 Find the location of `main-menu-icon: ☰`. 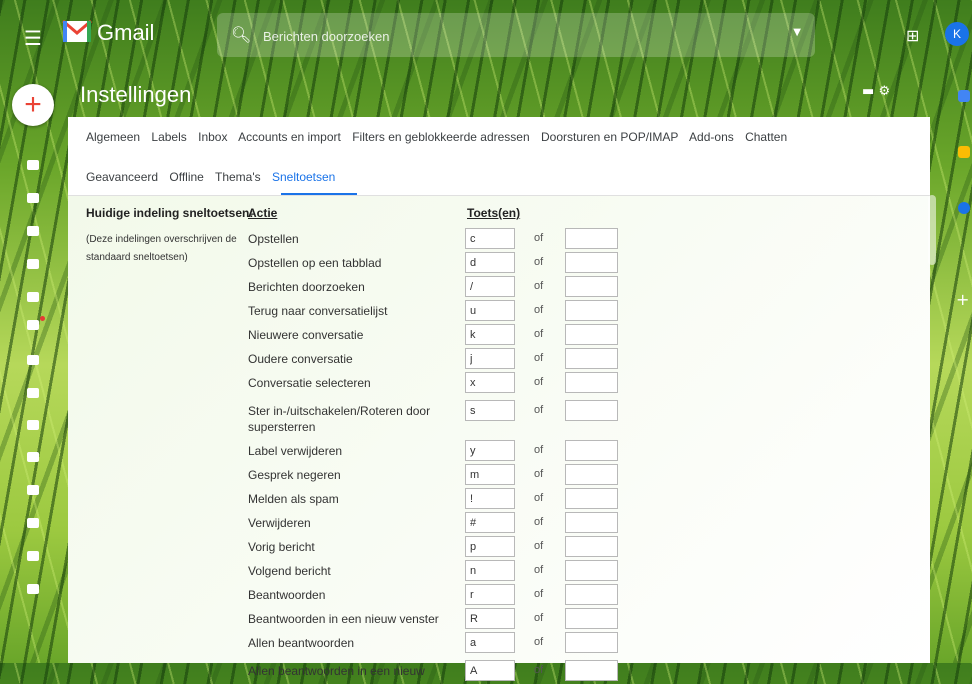

main-menu-icon: ☰ is located at coordinates (33, 38).